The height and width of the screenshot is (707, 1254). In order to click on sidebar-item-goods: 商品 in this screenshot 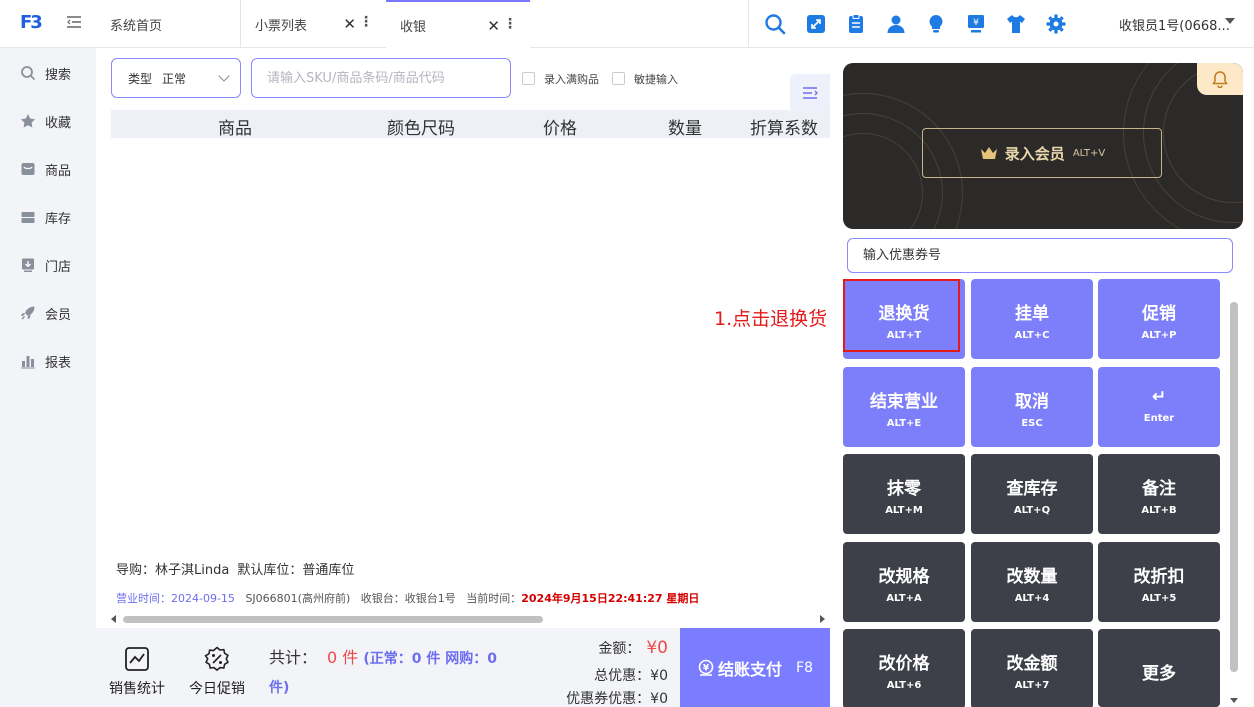, I will do `click(45, 169)`.